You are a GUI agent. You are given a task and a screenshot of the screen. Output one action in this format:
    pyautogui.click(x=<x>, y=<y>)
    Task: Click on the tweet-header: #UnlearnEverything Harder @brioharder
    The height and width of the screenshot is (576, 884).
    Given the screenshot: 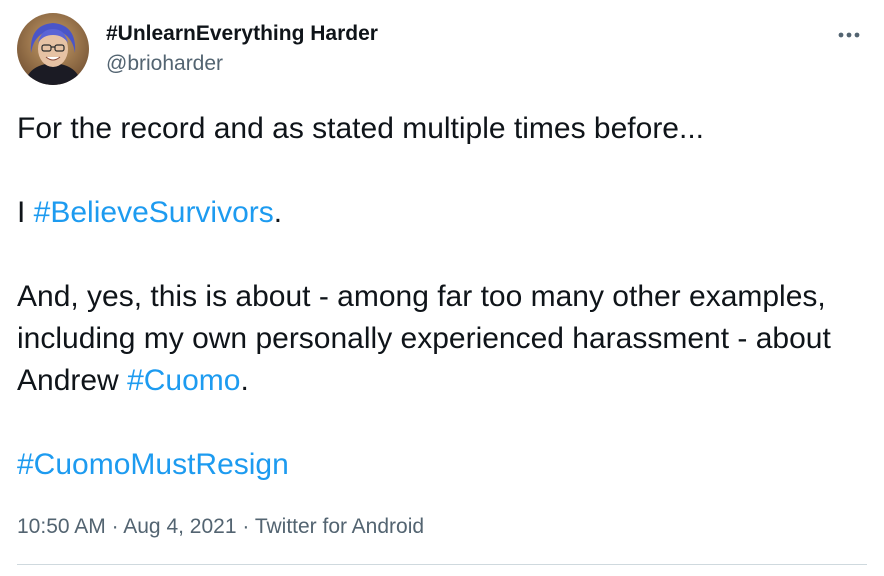 What is the action you would take?
    pyautogui.click(x=197, y=49)
    